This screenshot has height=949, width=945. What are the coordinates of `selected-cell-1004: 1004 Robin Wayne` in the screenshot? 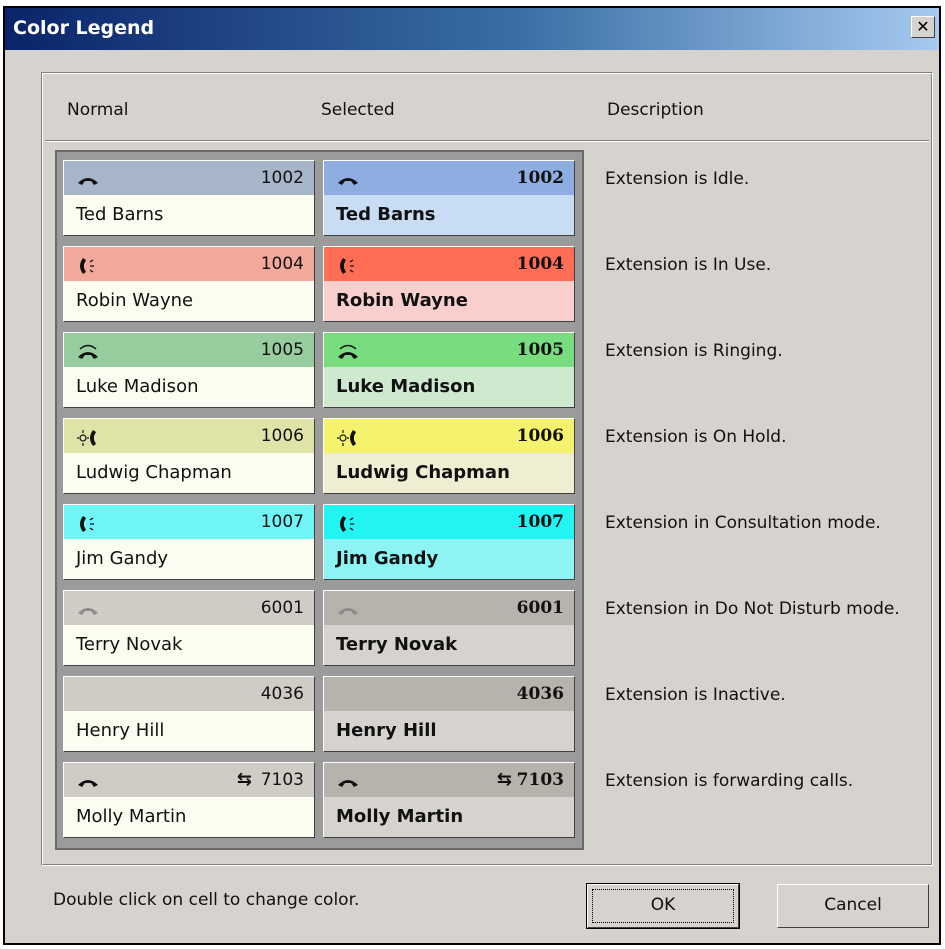 It's located at (449, 284).